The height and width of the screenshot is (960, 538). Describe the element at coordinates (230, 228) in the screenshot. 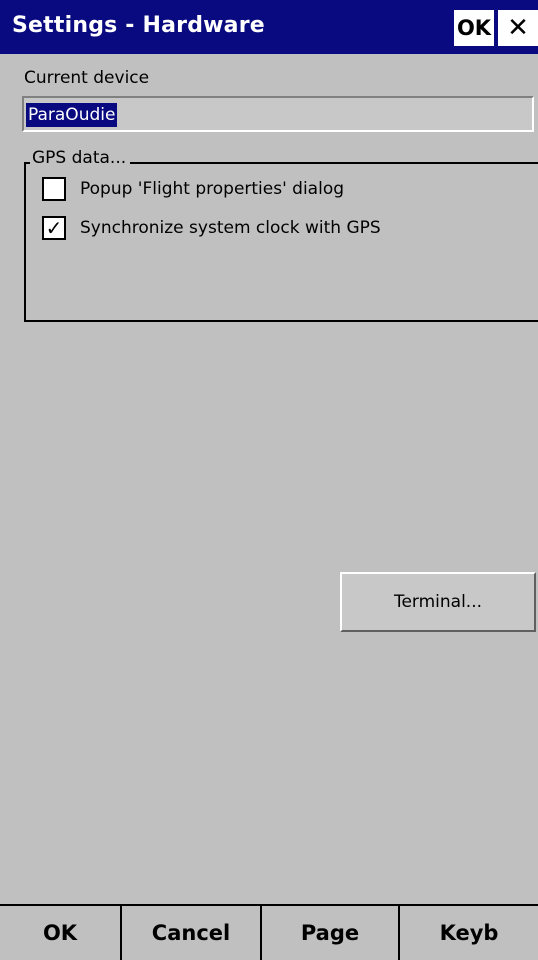

I see `sync-clock-label: Synchronize system clock with GPS` at that location.